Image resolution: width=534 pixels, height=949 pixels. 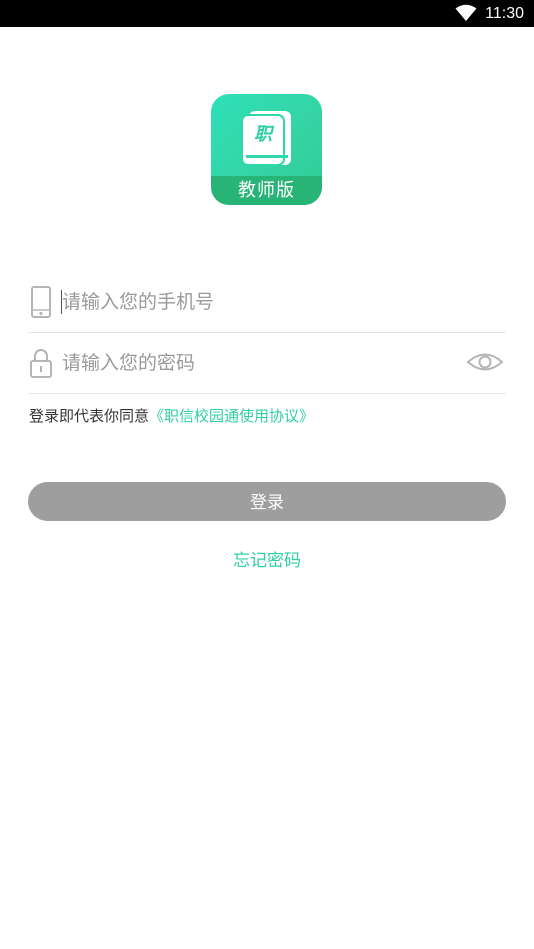 What do you see at coordinates (231, 416) in the screenshot?
I see `agreement-link: 《职信校园通使用协议》` at bounding box center [231, 416].